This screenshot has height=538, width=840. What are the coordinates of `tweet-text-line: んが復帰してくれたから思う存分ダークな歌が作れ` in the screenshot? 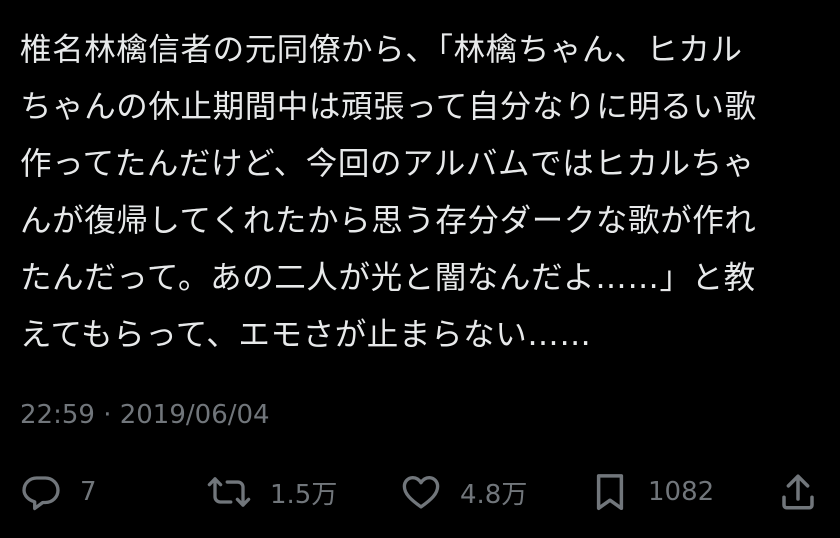 It's located at (388, 221).